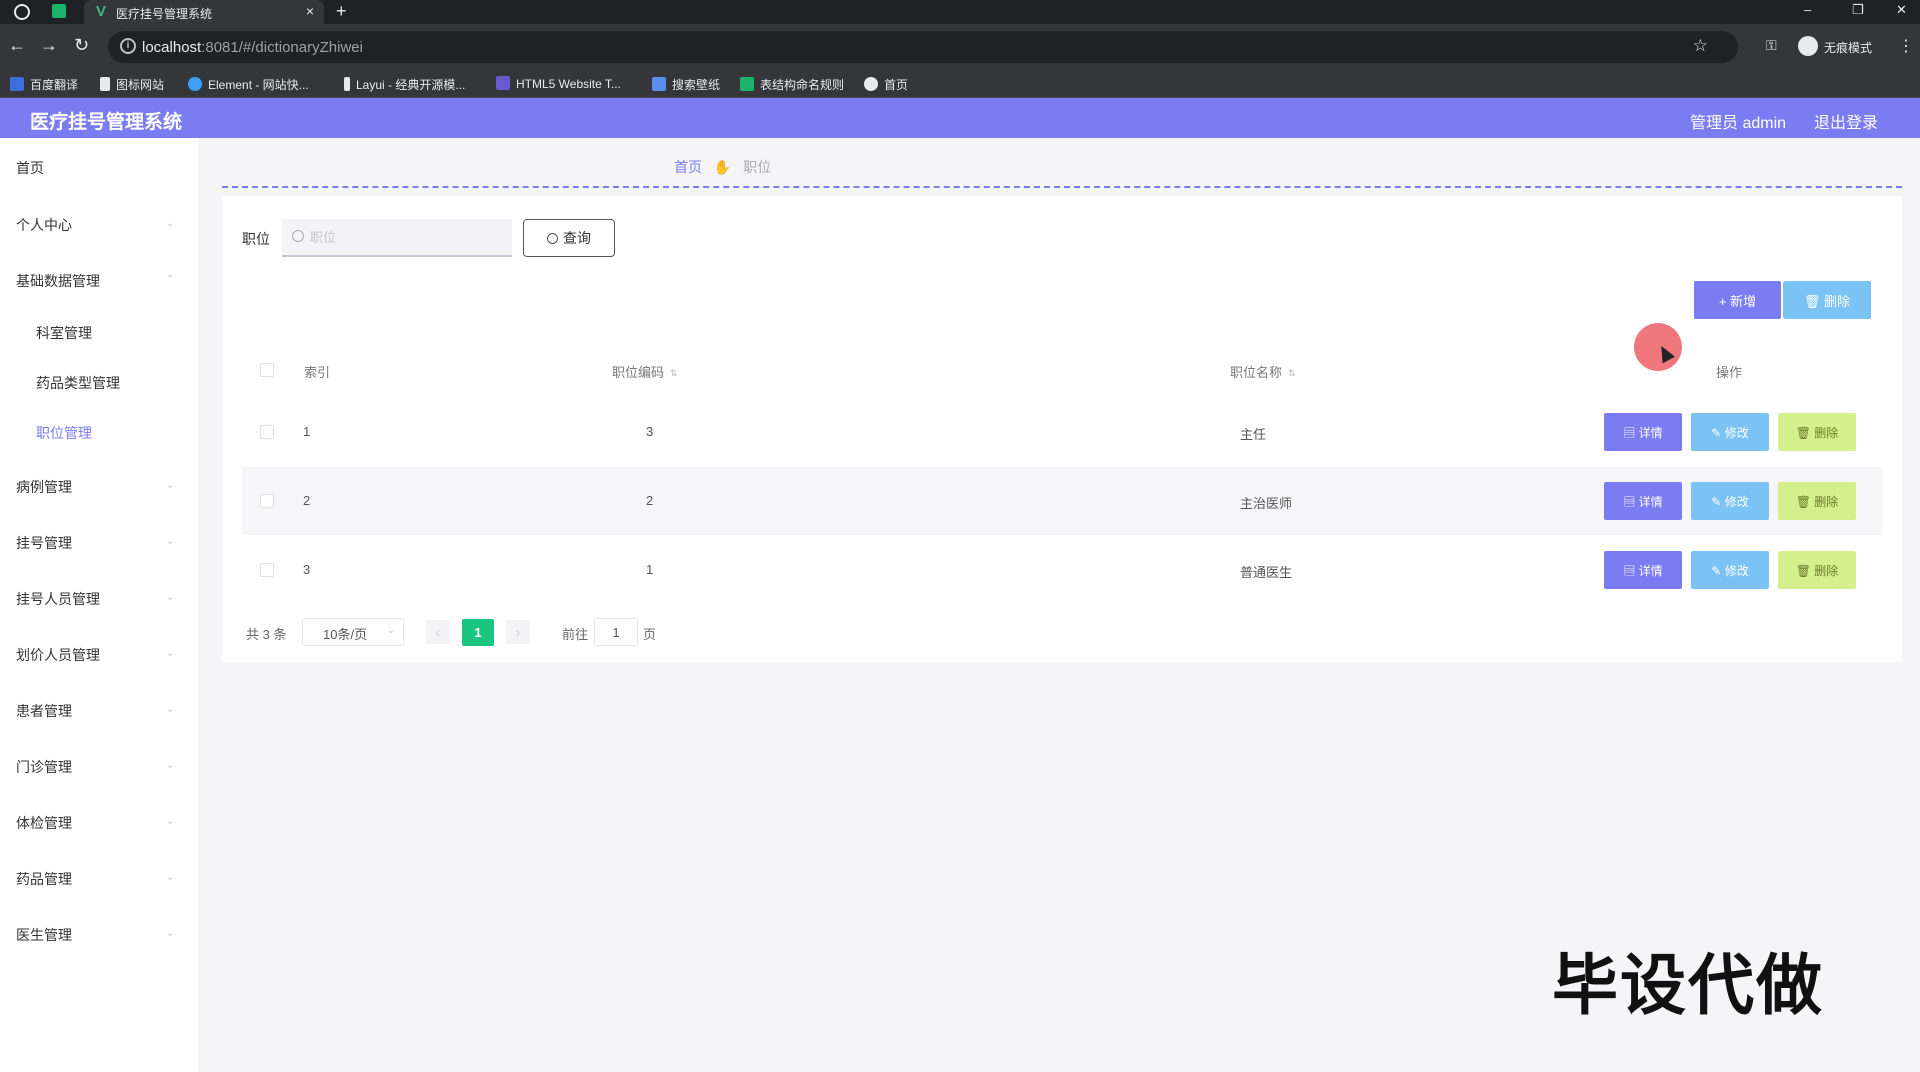  Describe the element at coordinates (266, 634) in the screenshot. I see `pagination-total: 共 3 条` at that location.